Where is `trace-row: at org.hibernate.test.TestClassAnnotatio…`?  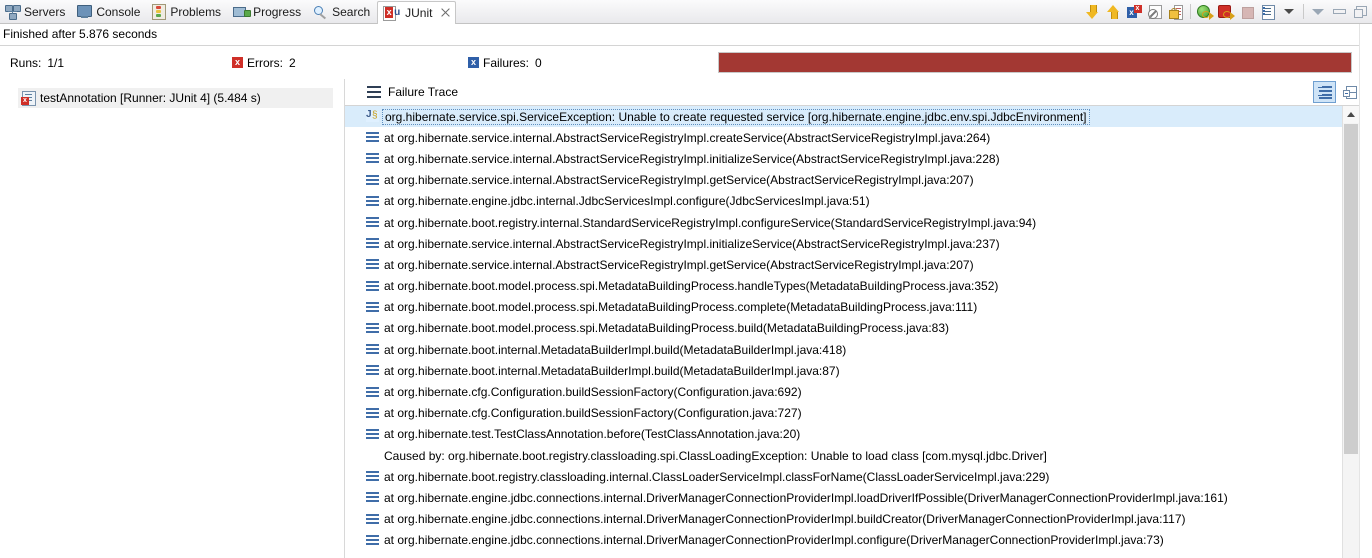
trace-row: at org.hibernate.test.TestClassAnnotatio… is located at coordinates (851, 434).